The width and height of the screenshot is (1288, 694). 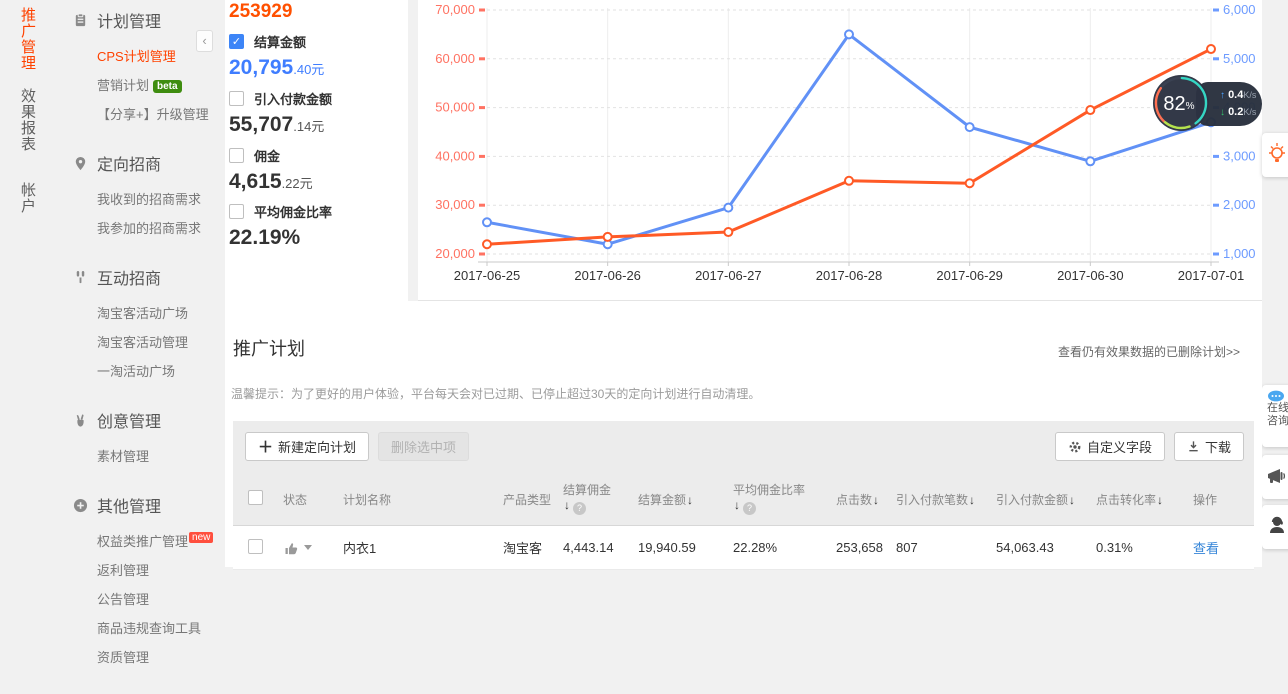 What do you see at coordinates (201, 537) in the screenshot?
I see `new-badge: new` at bounding box center [201, 537].